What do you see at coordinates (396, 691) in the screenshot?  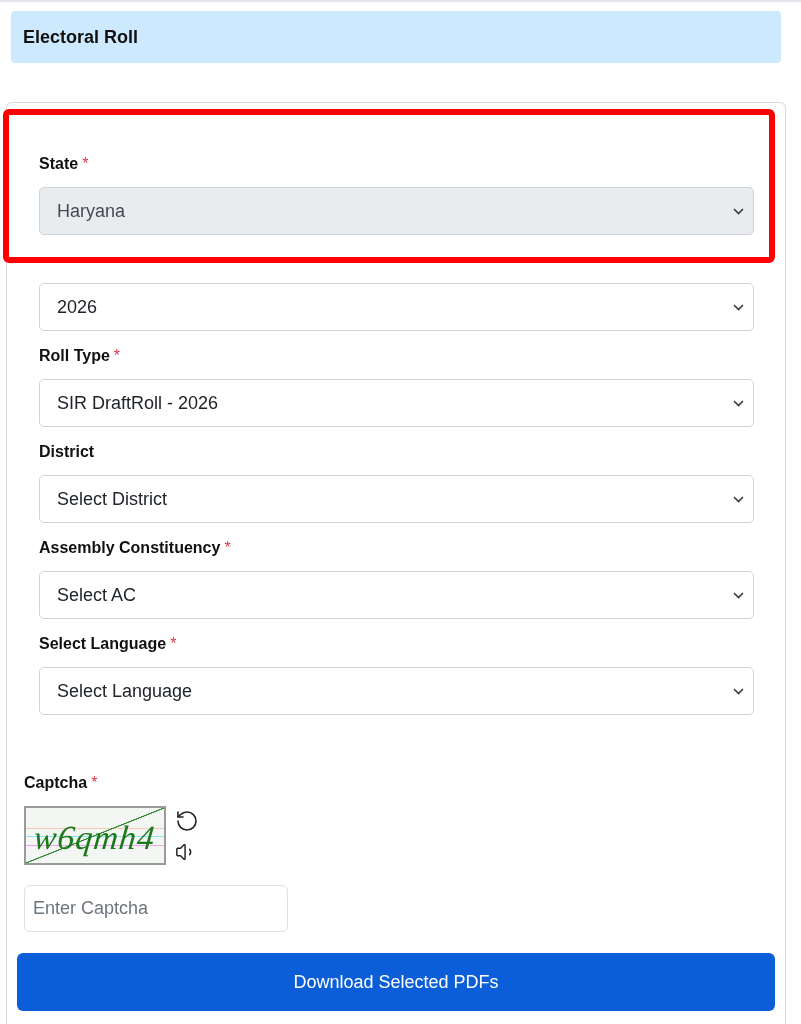 I see `dropdown-field: Select Language` at bounding box center [396, 691].